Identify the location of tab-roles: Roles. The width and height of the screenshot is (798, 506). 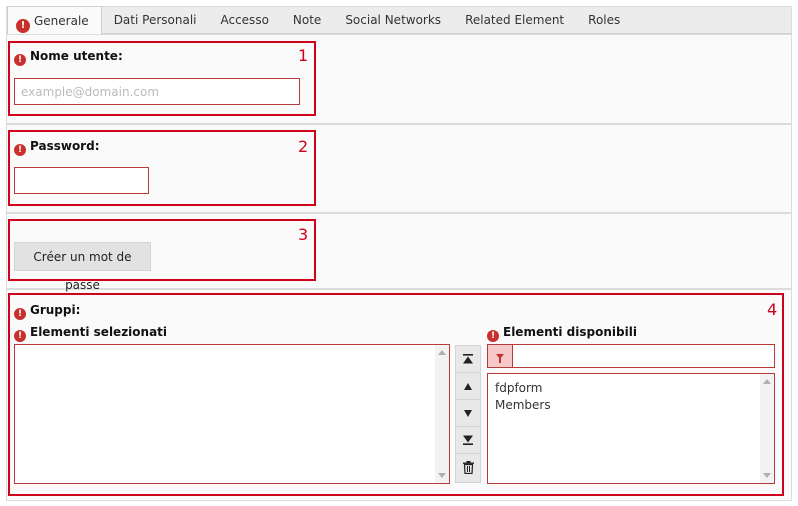
(604, 20).